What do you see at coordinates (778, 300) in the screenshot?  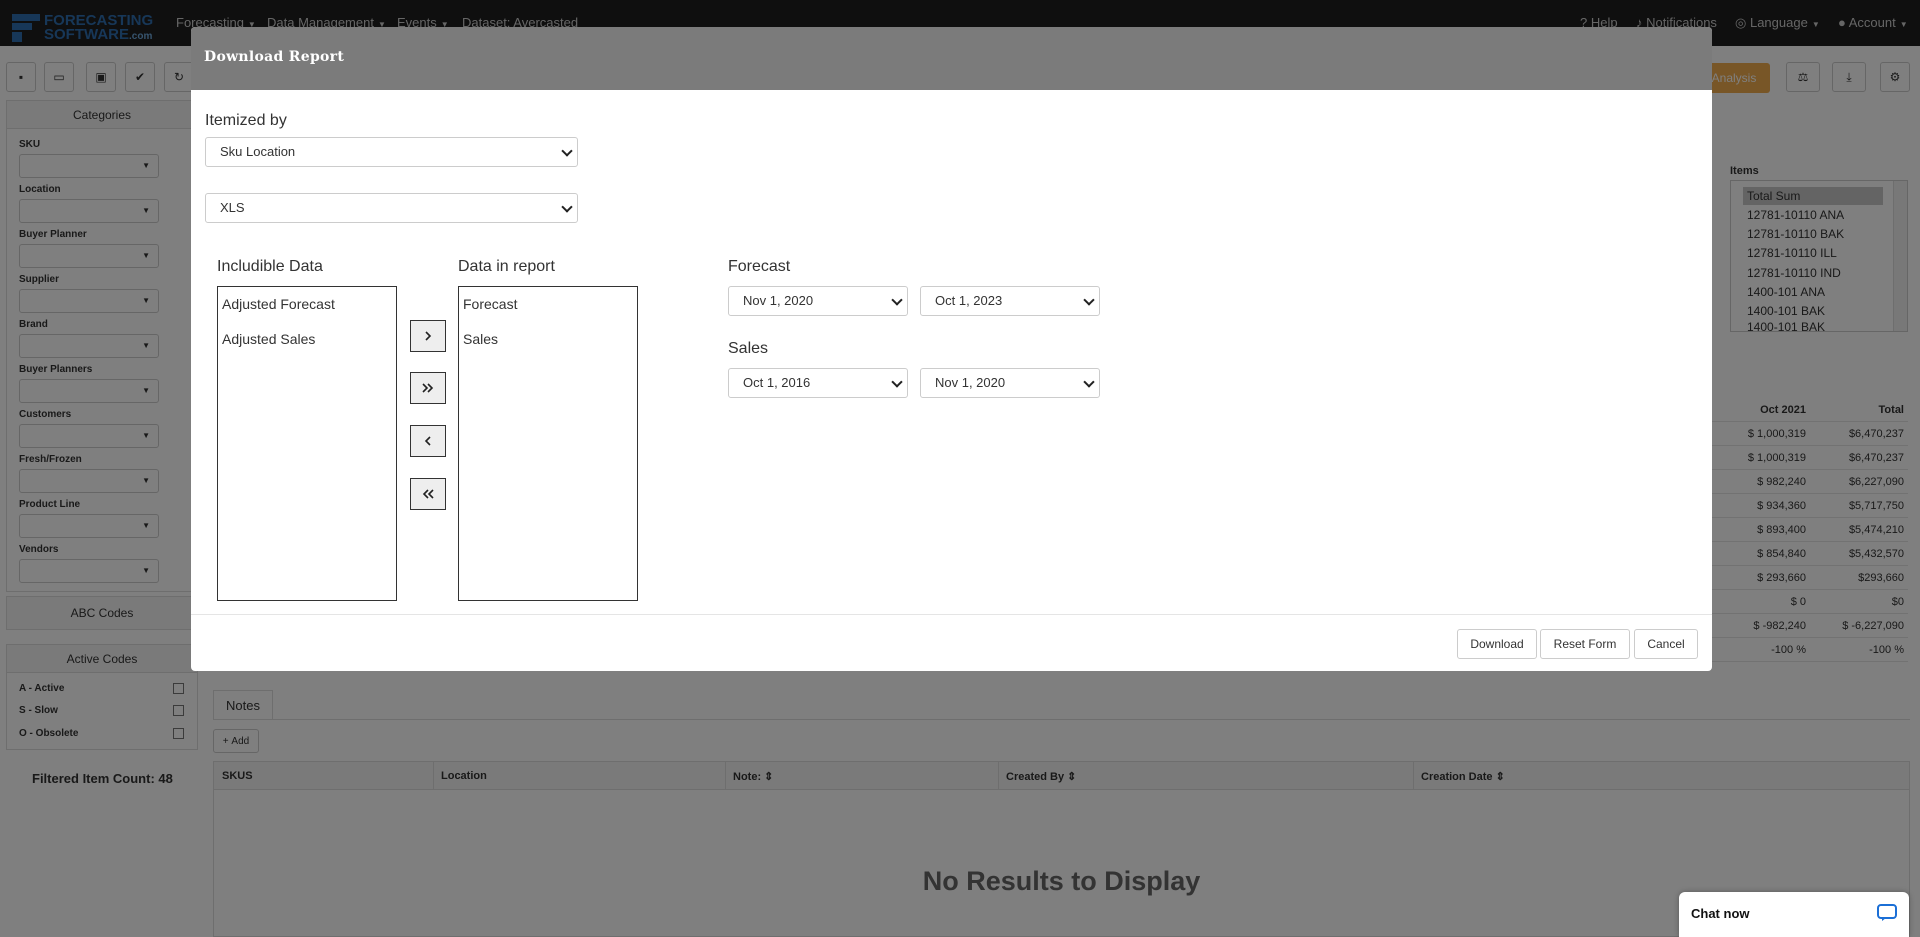 I see `forecast-start-value: Nov 1, 2020` at bounding box center [778, 300].